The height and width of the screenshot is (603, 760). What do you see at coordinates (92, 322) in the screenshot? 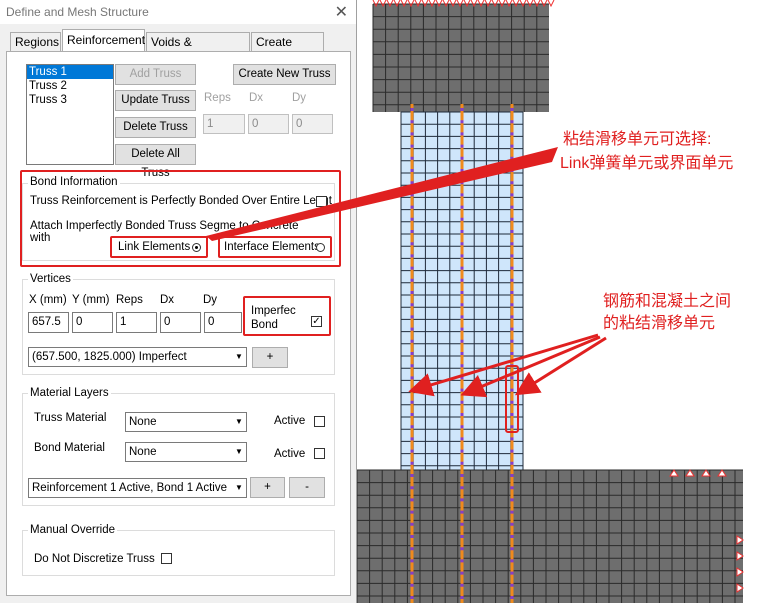
I see `vertex-y-field: 0` at bounding box center [92, 322].